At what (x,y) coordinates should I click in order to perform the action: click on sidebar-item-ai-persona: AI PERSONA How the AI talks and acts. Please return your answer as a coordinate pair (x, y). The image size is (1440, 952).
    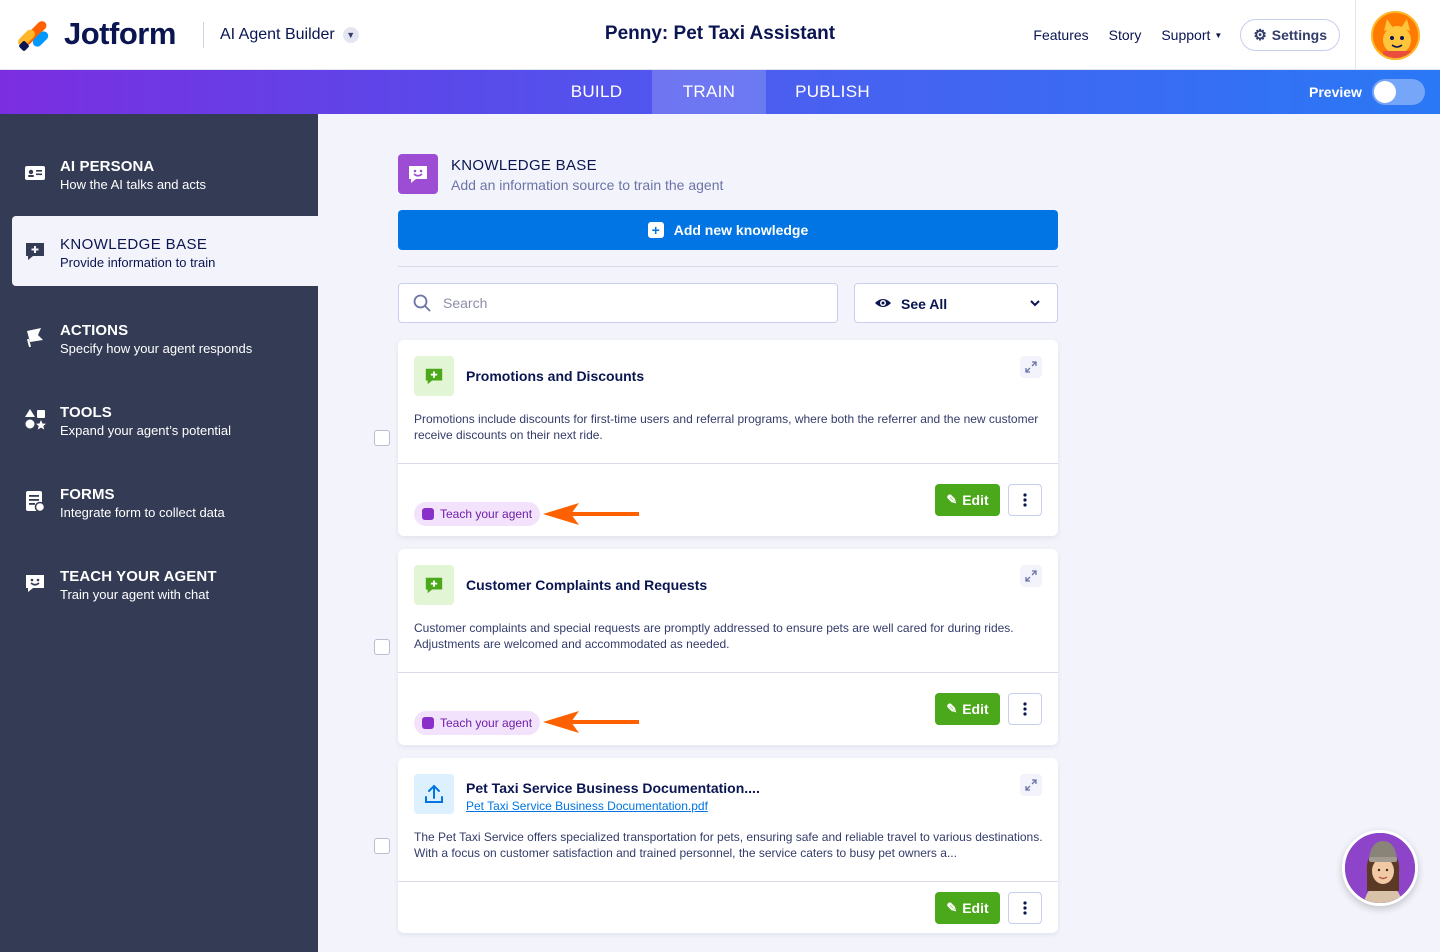
    Looking at the image, I should click on (165, 173).